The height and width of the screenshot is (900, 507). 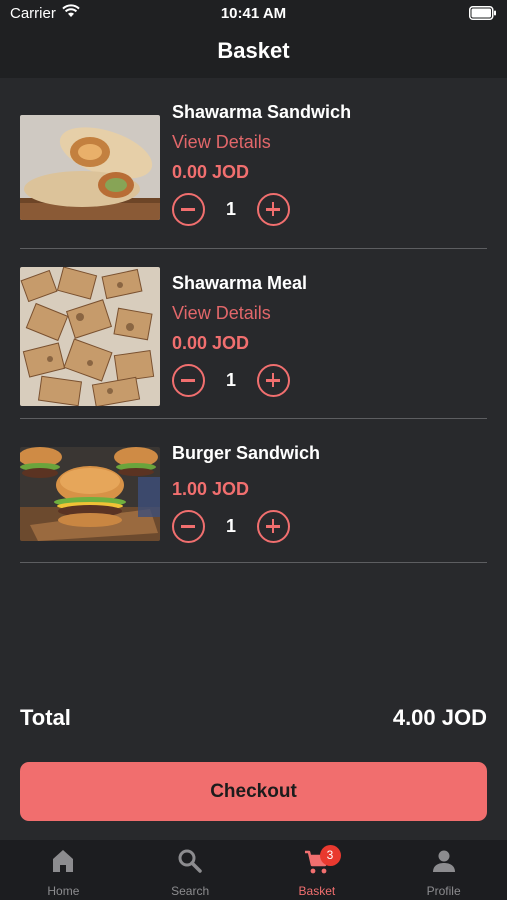 I want to click on item-info: Shawarma Meal View Details 0.00 JOD 1, so click(x=239, y=335).